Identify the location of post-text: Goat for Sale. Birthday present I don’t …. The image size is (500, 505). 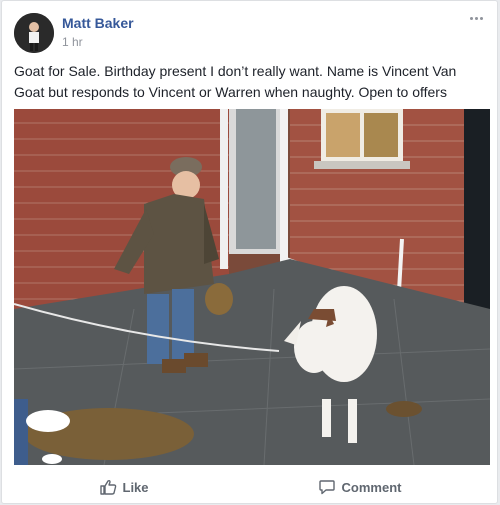
(235, 81).